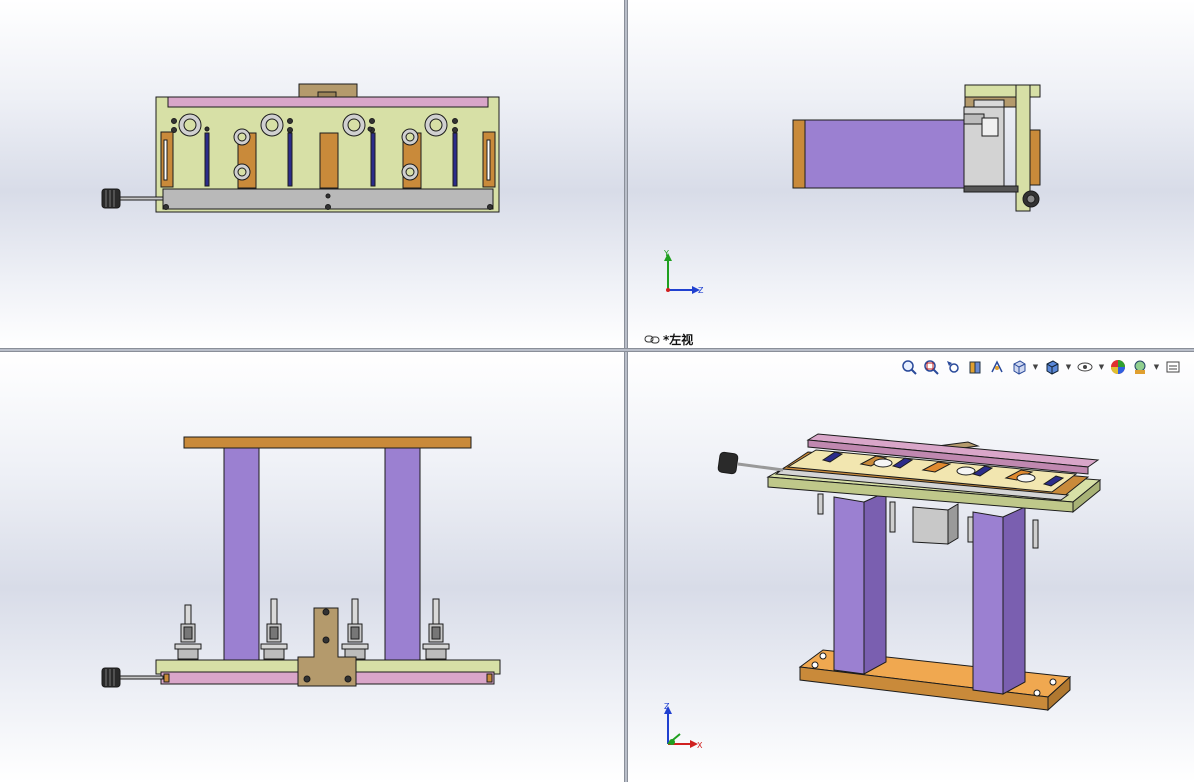 The image size is (1194, 782). I want to click on triad-x-label: X, so click(700, 745).